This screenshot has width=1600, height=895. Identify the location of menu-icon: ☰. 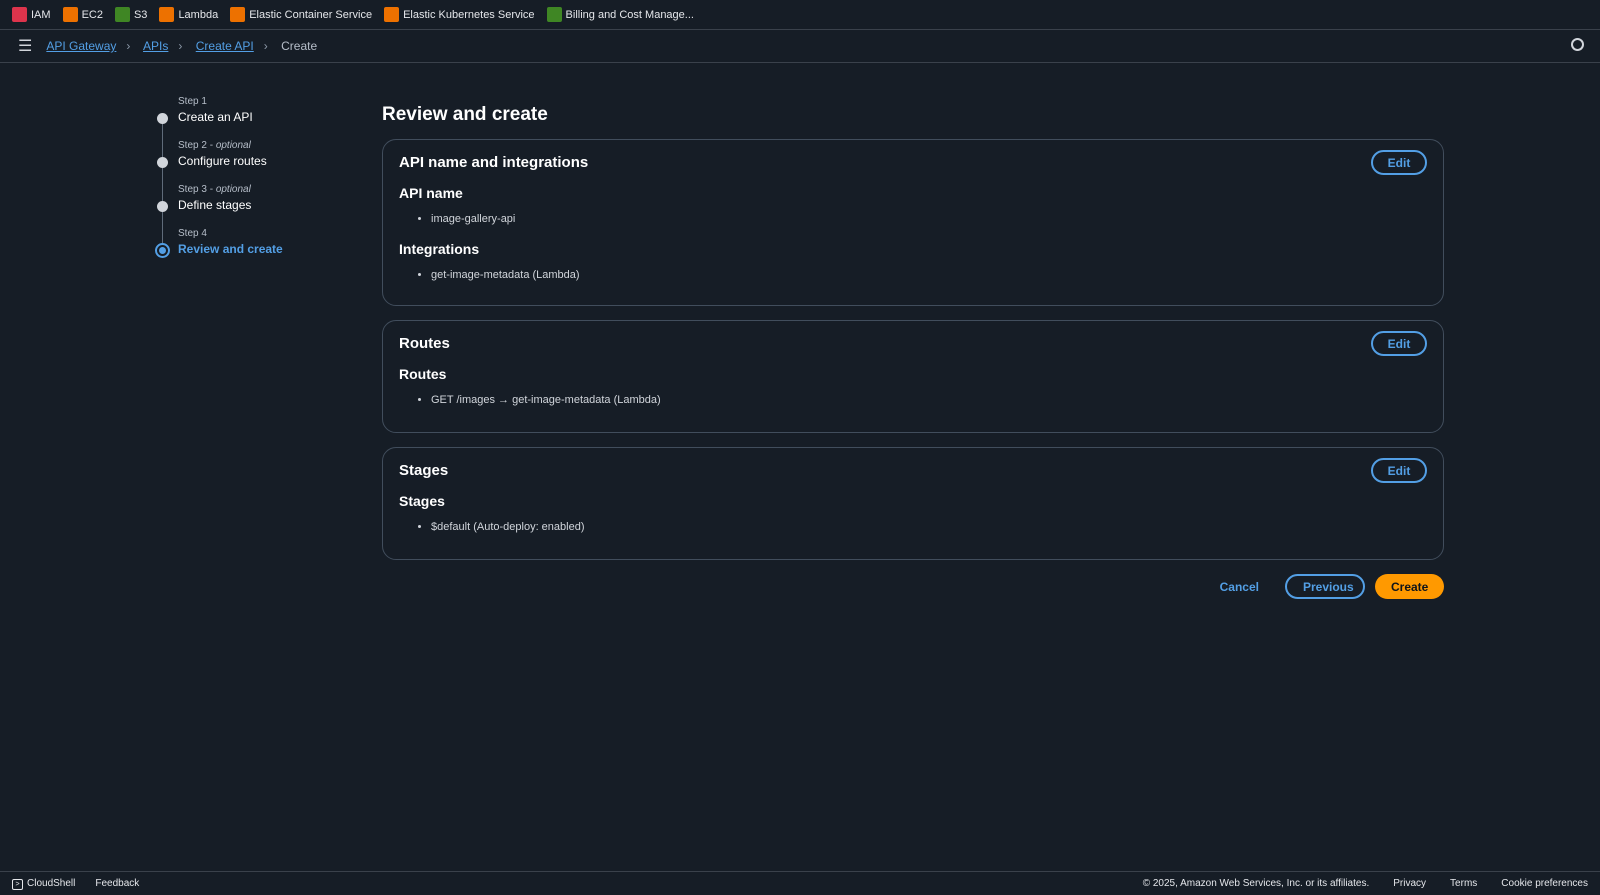
(25, 46).